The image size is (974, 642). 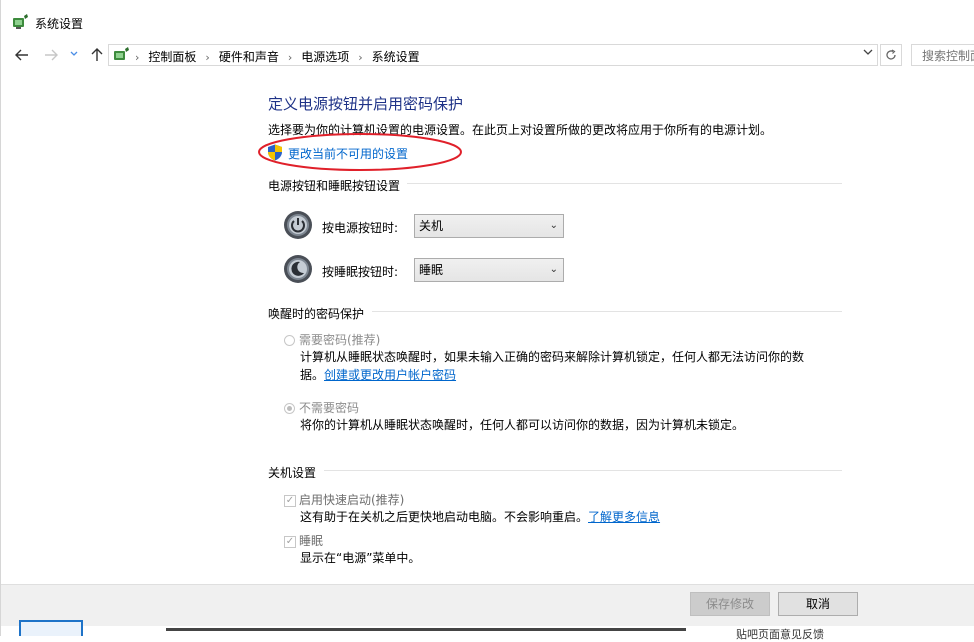 I want to click on breadcrumb: › 控制面板 › 硬件和声音 › 电源选项 › 系统设置, so click(x=277, y=56).